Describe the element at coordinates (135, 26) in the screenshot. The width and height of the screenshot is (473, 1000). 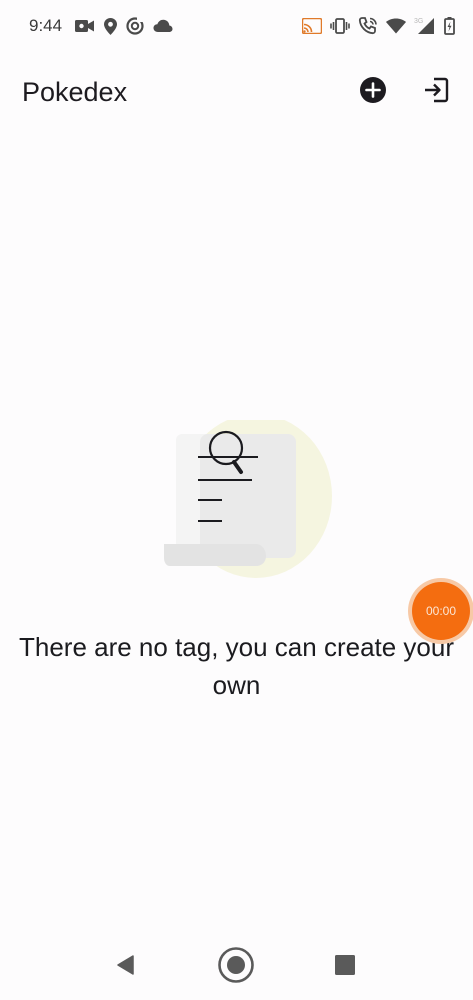
I see `data-saver-icon` at that location.